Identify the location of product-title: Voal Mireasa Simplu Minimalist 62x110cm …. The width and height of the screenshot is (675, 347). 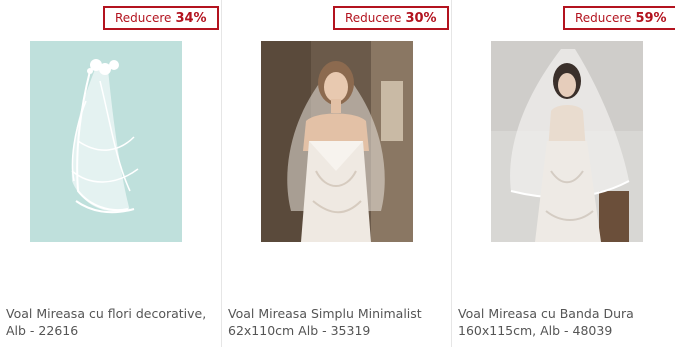
(336, 322).